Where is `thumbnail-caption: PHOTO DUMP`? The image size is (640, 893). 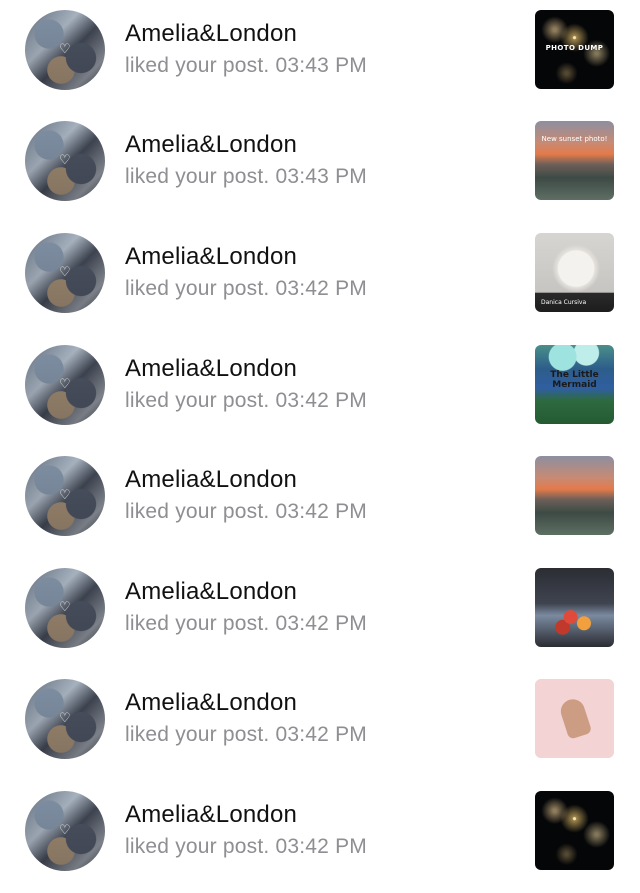
thumbnail-caption: PHOTO DUMP is located at coordinates (574, 48).